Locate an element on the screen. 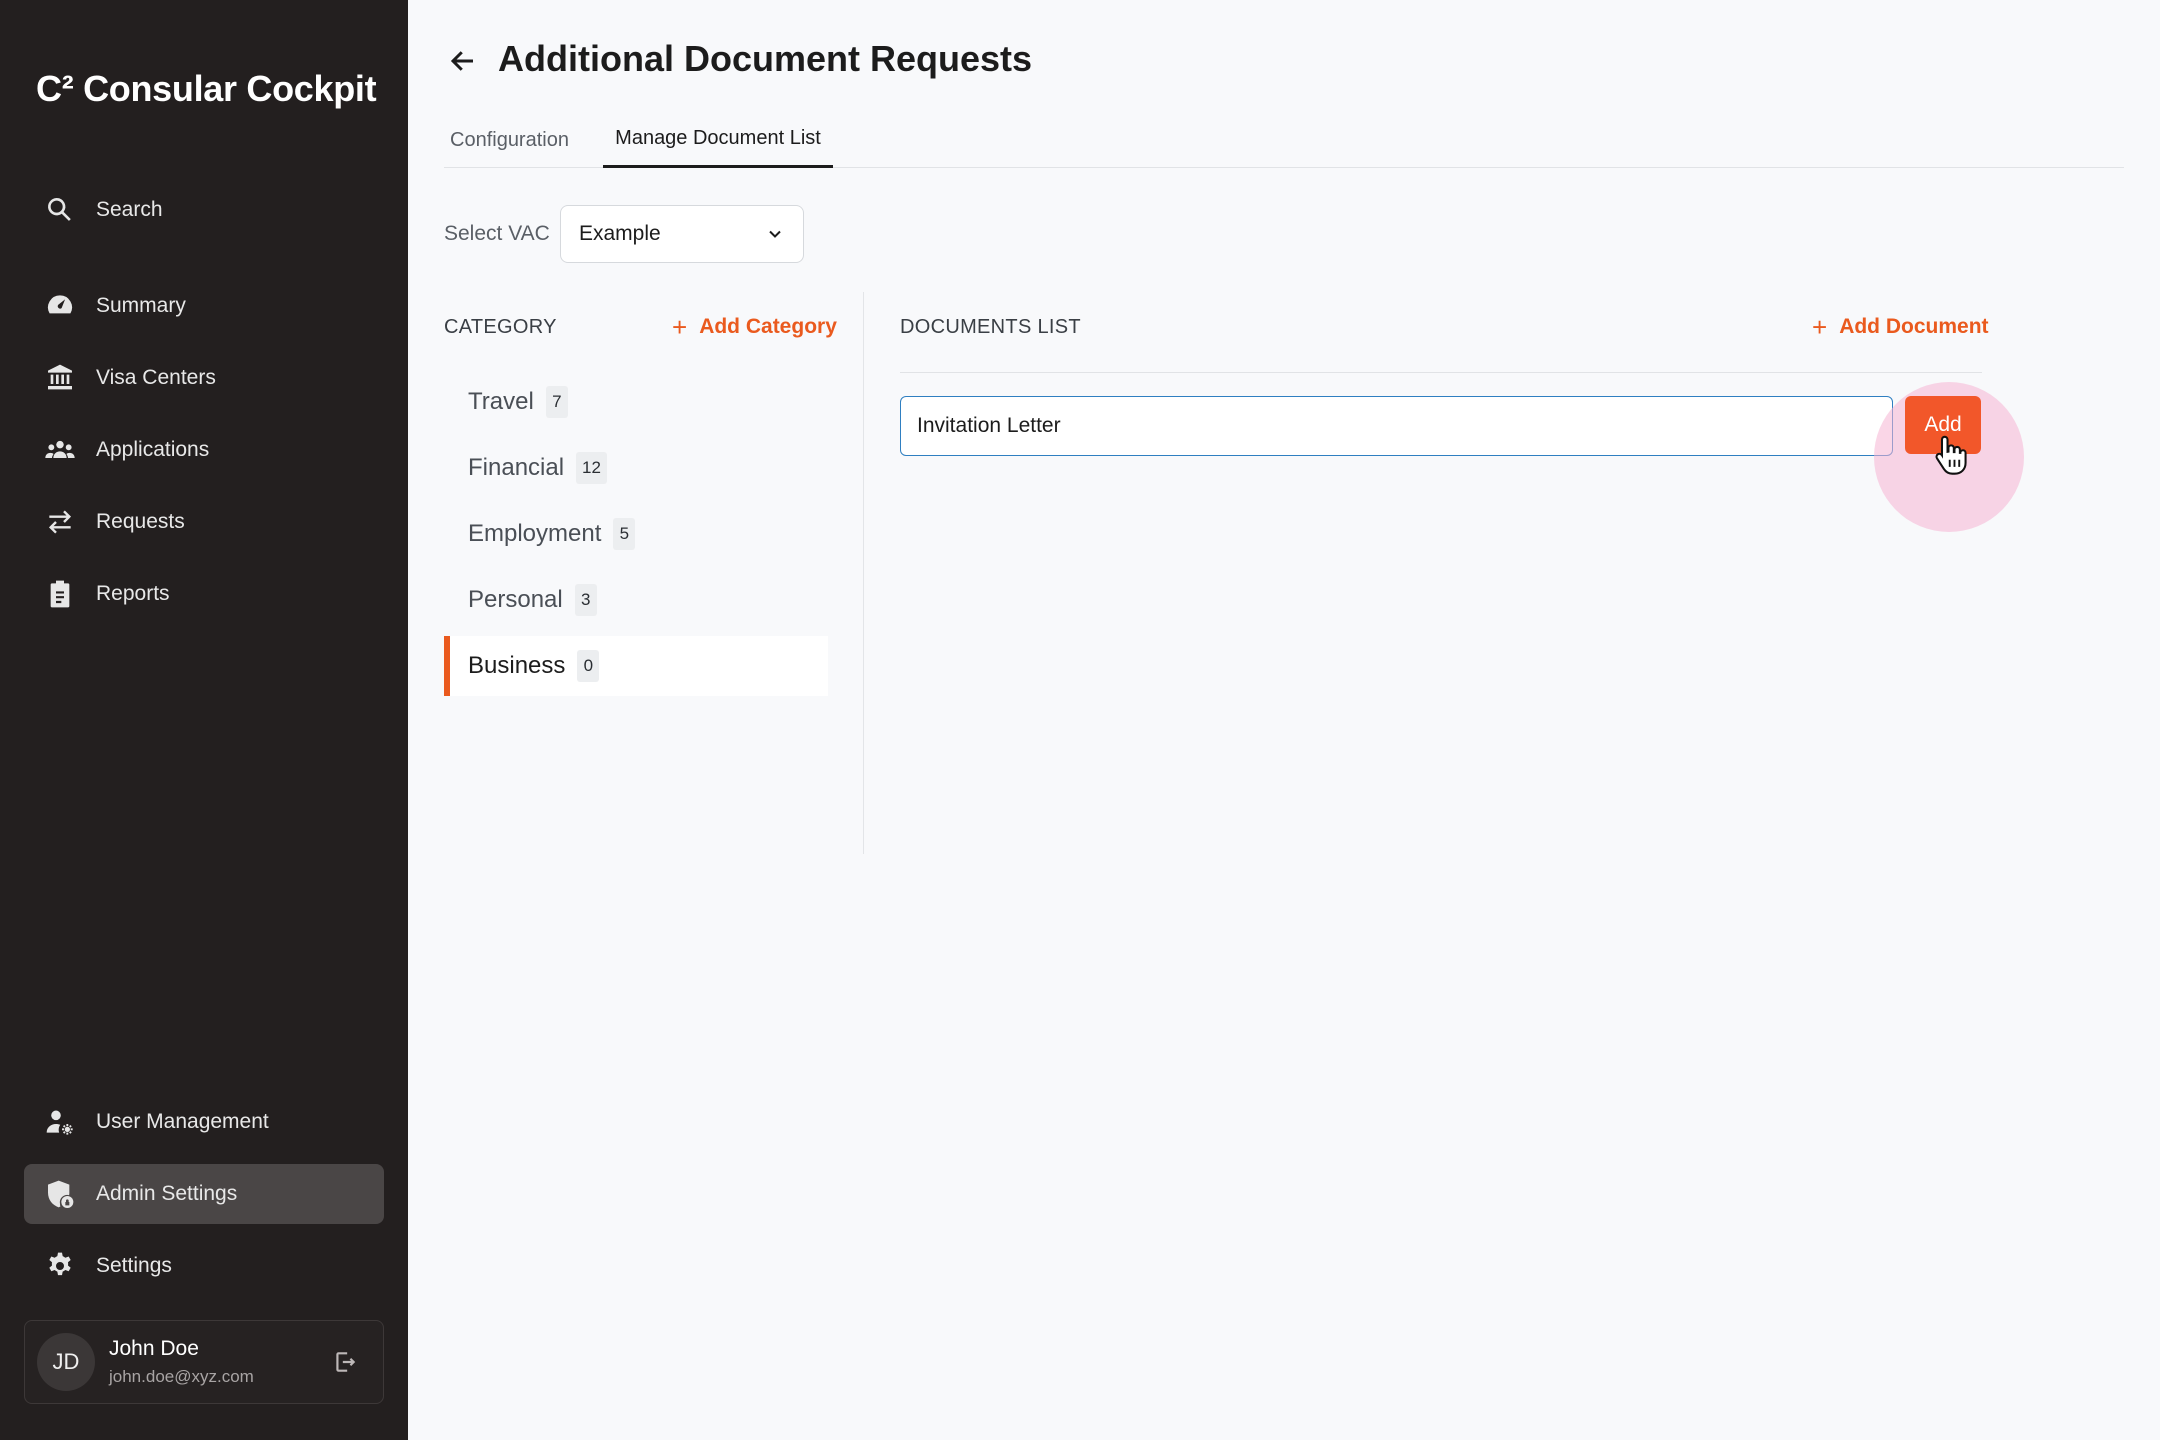  user-gear-icon is located at coordinates (60, 1122).